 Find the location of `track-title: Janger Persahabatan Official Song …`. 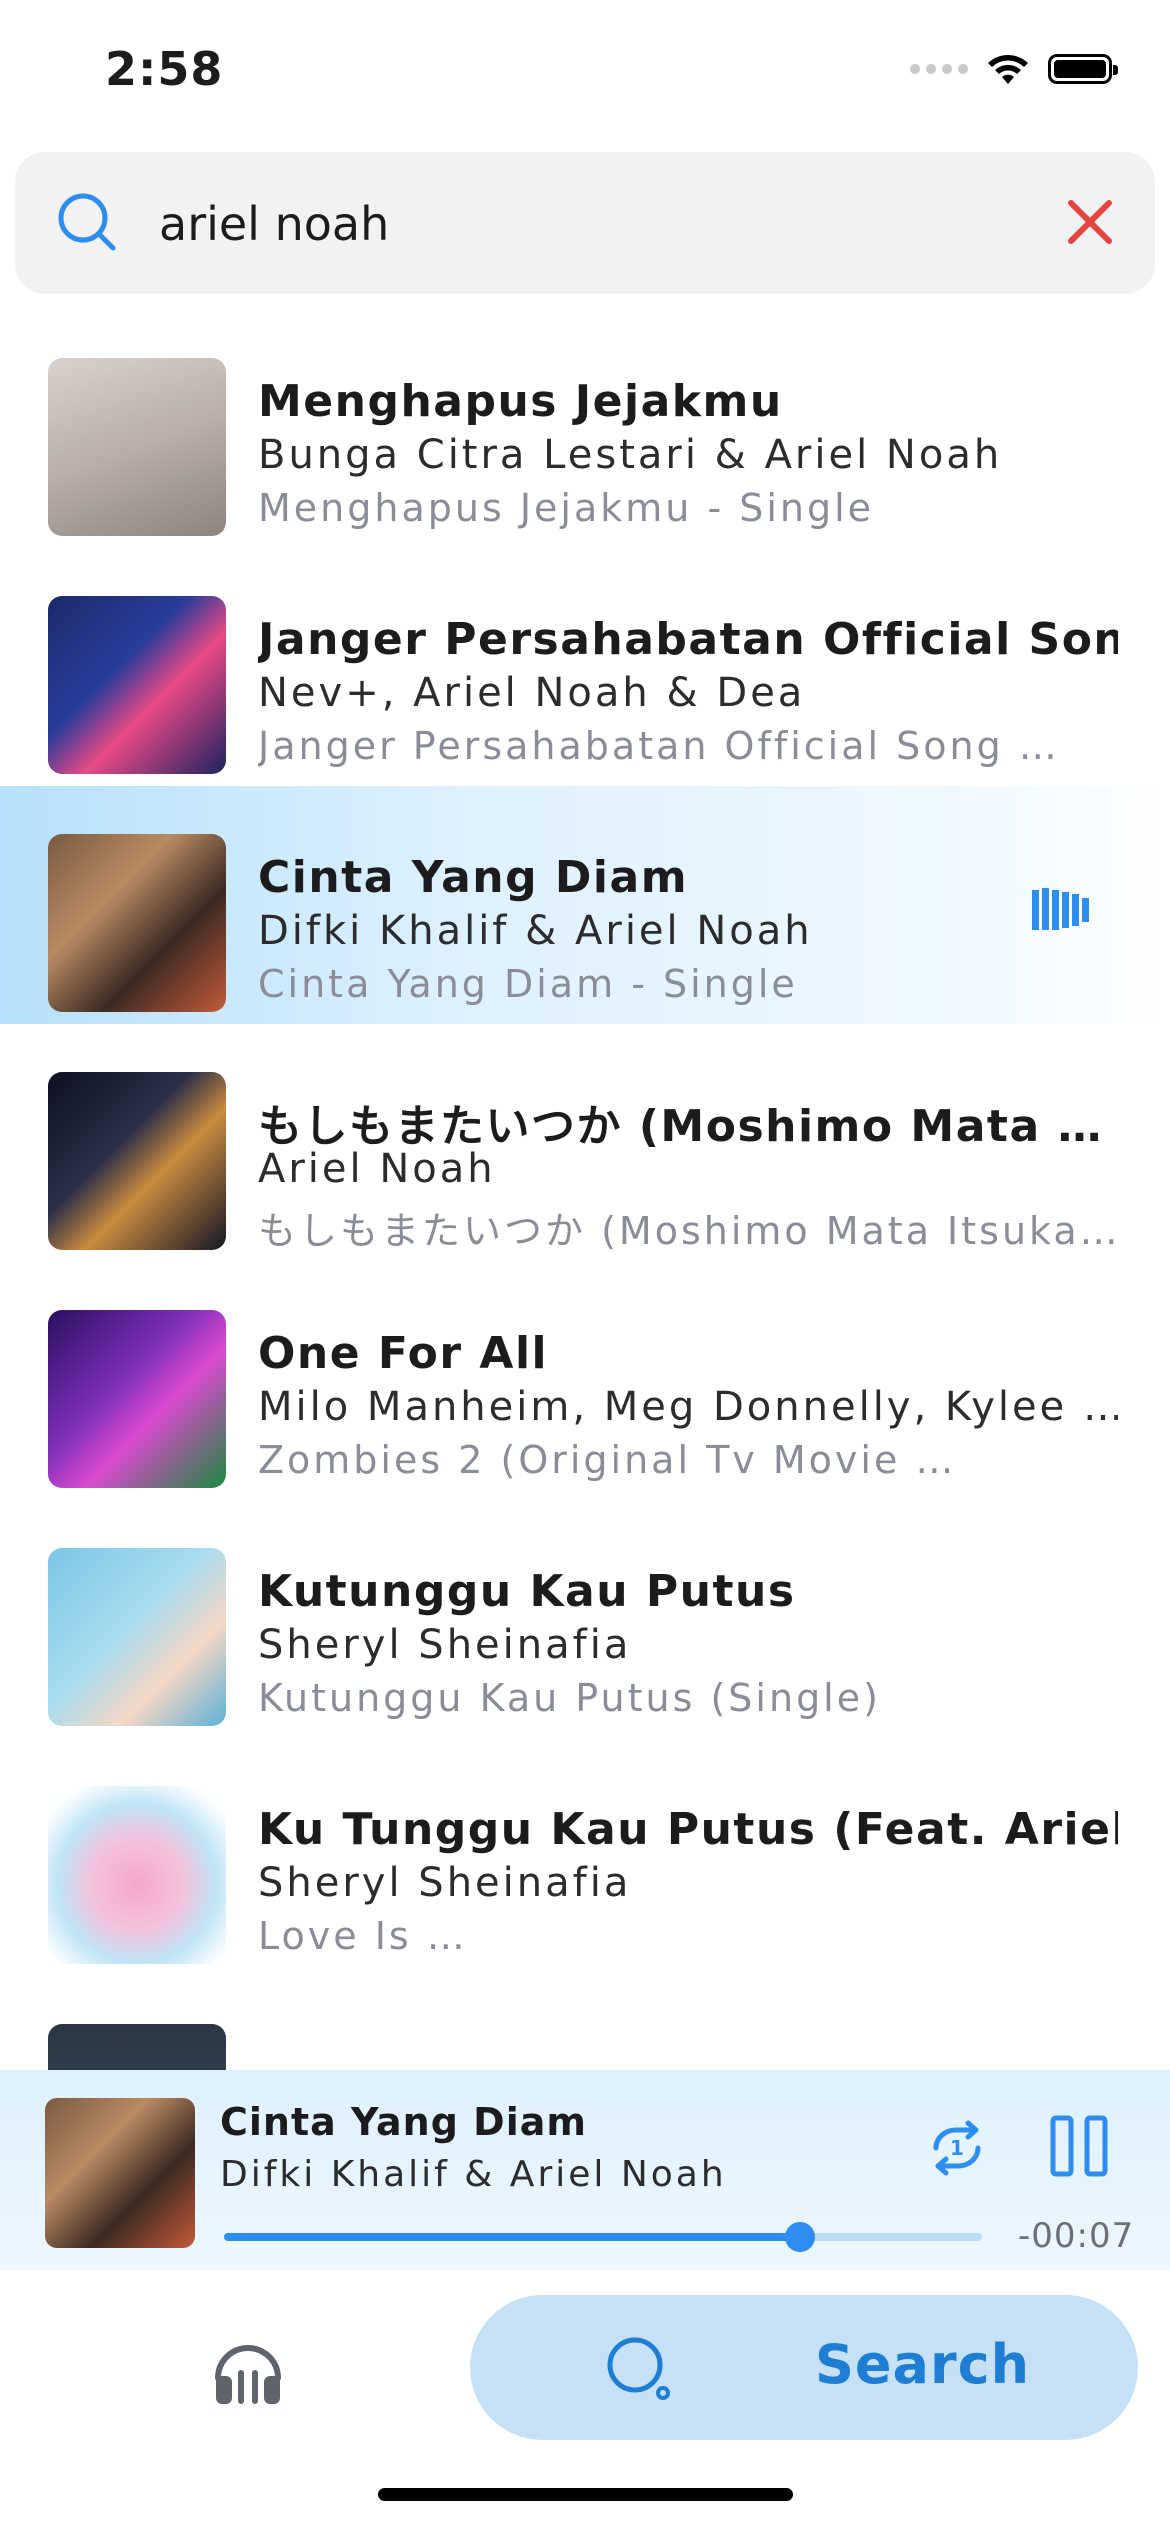

track-title: Janger Persahabatan Official Song … is located at coordinates (688, 639).